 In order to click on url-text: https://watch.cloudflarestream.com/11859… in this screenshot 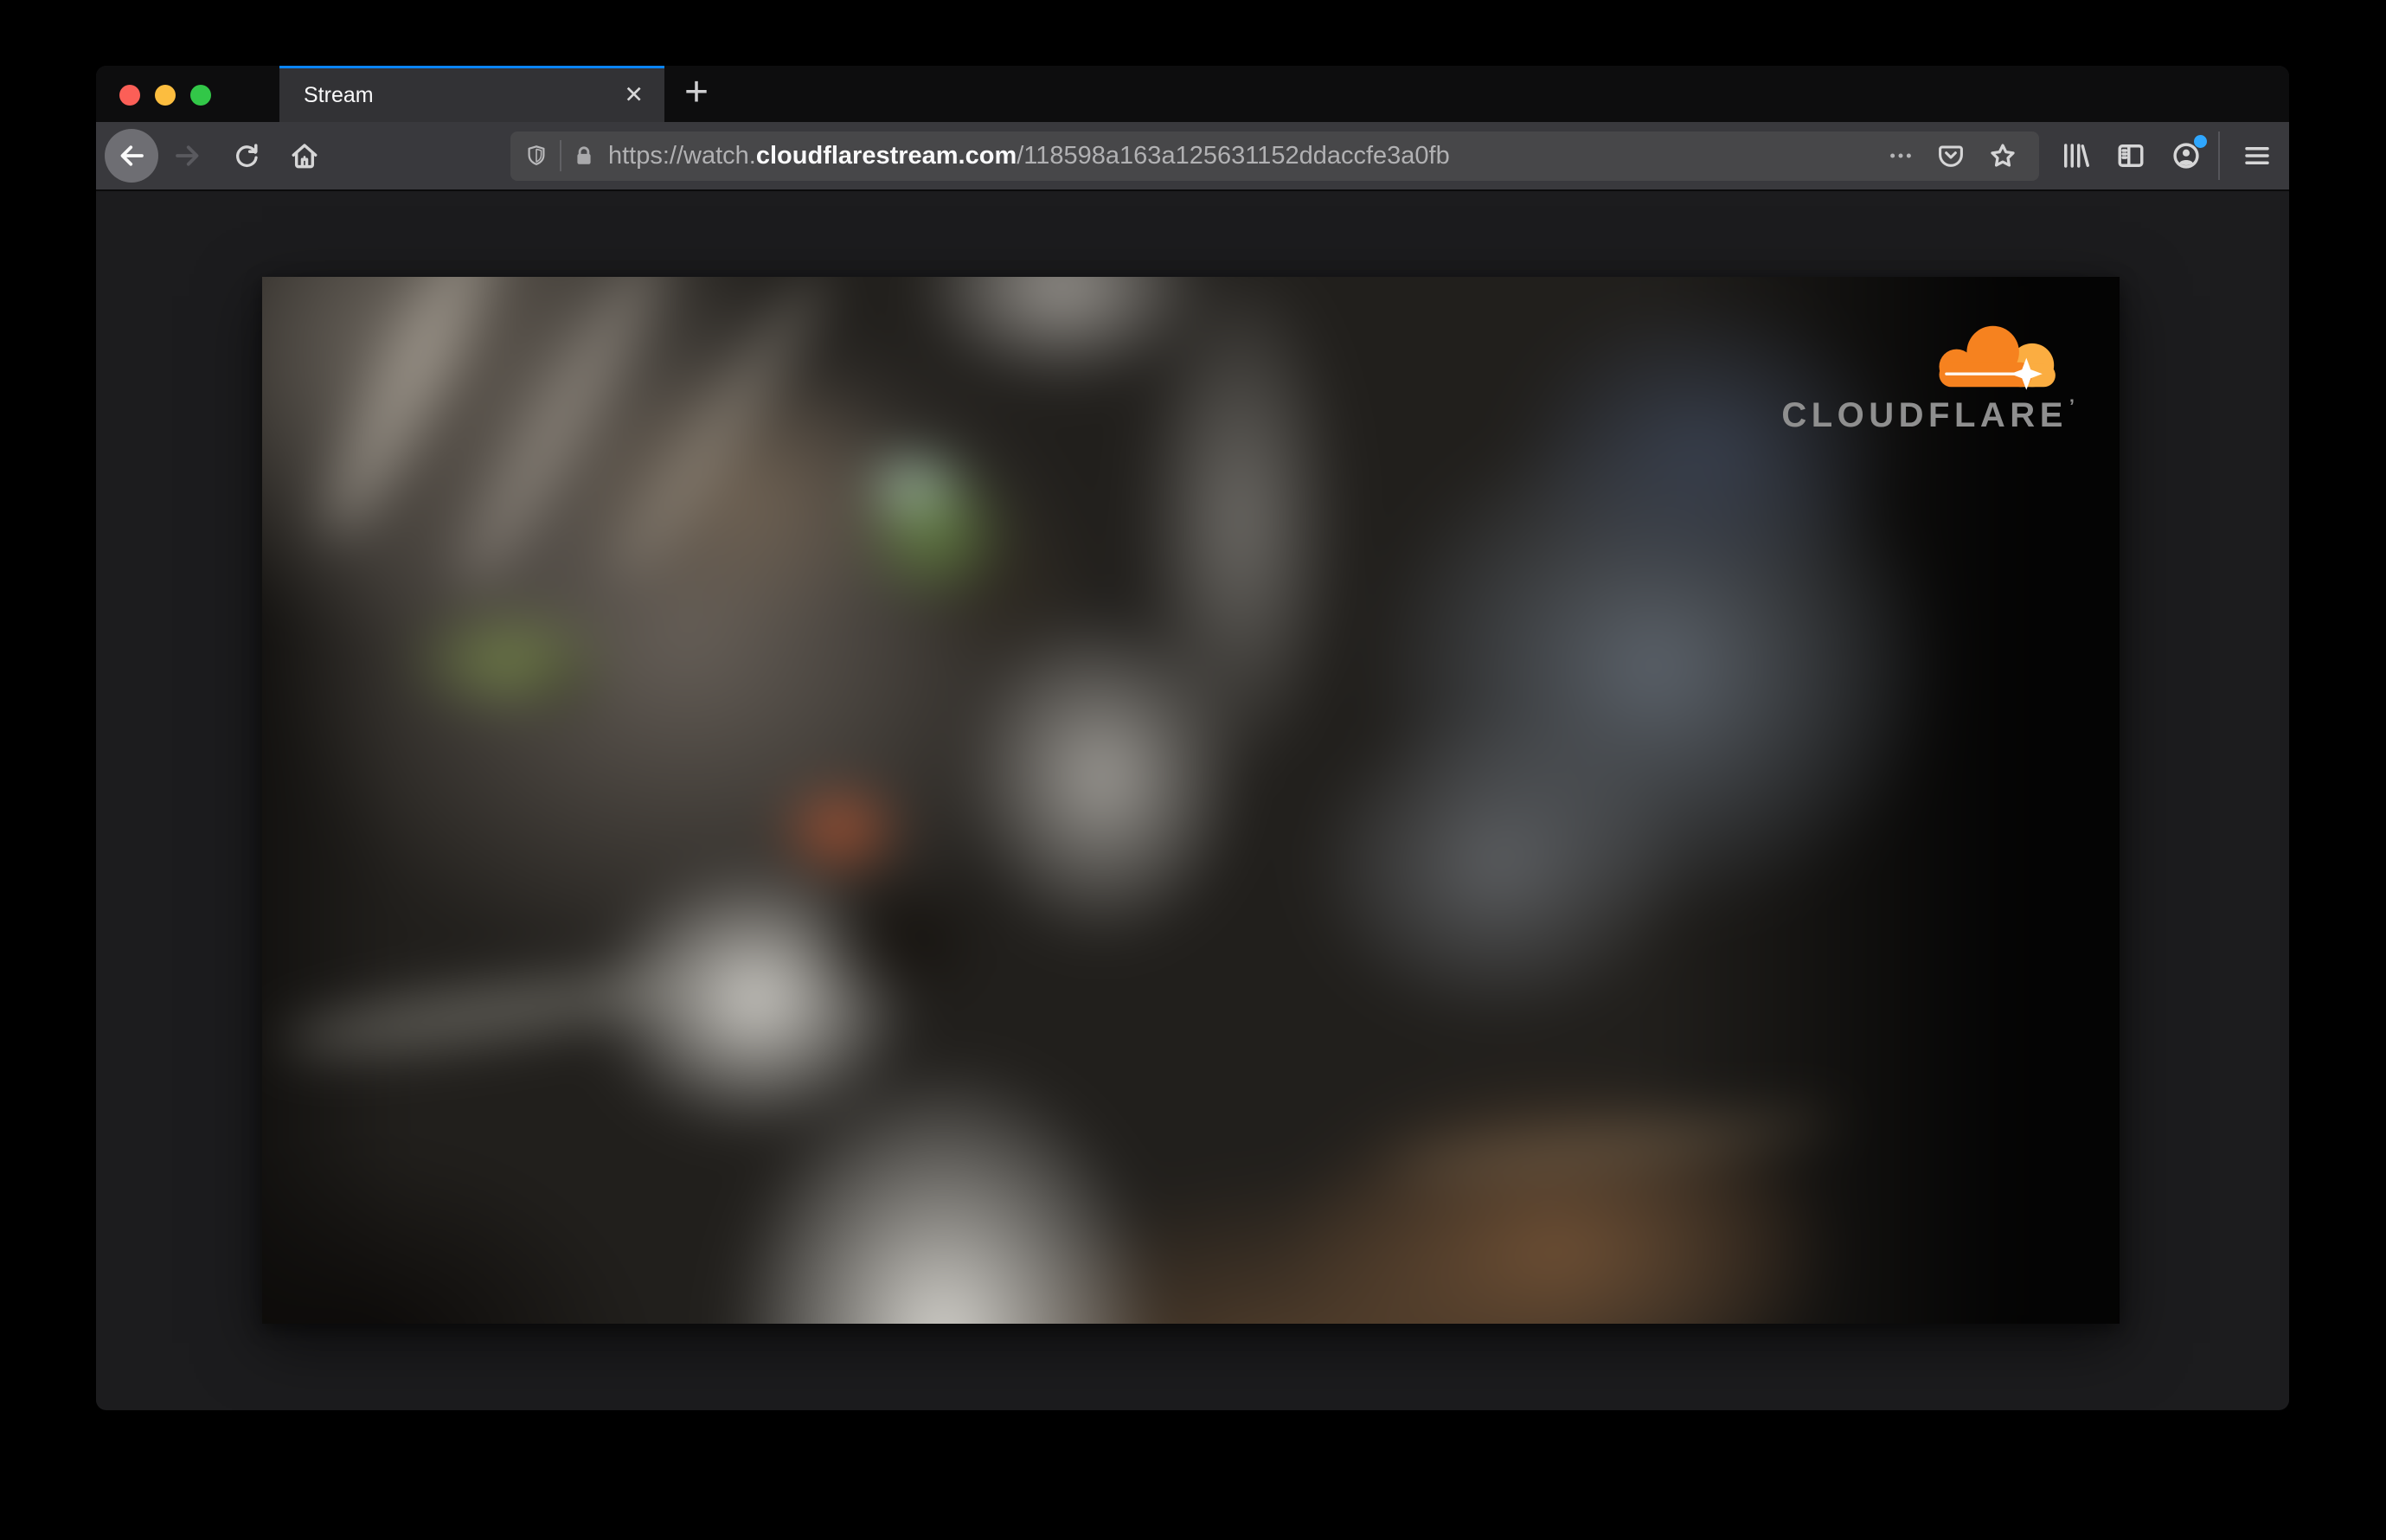, I will do `click(1248, 156)`.